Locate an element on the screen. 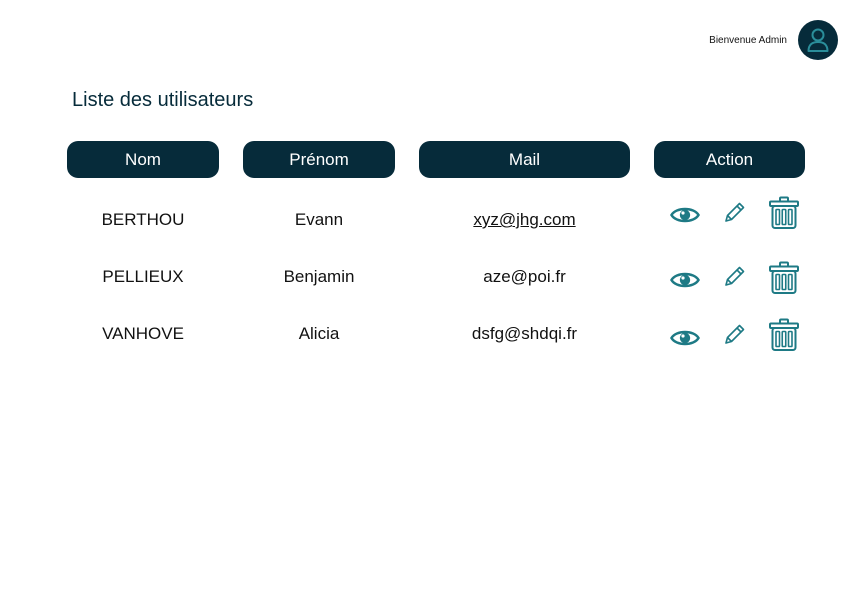 The image size is (851, 600). user-icon is located at coordinates (818, 40).